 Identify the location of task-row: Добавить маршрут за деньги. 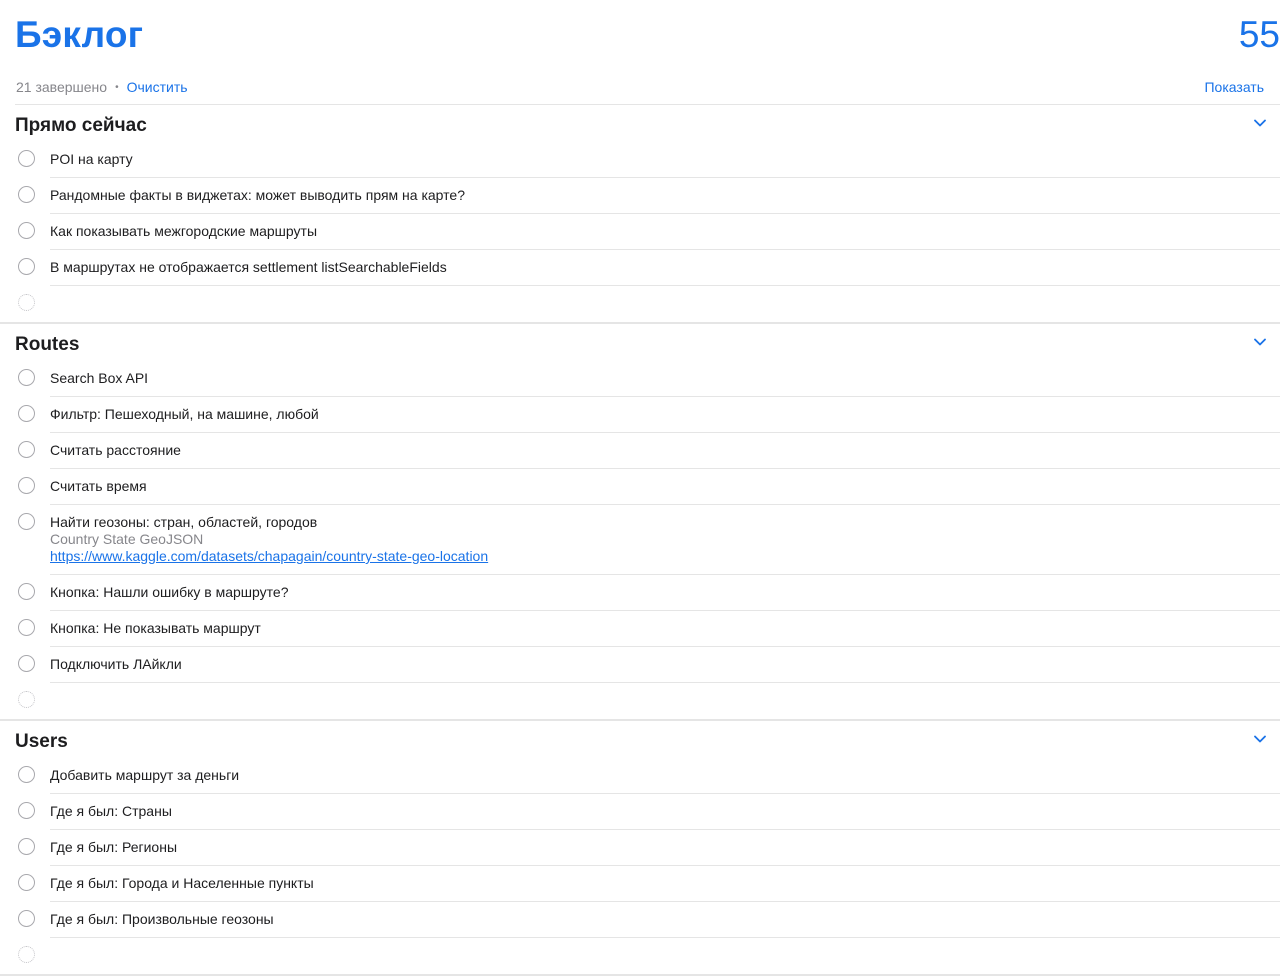
(640, 776).